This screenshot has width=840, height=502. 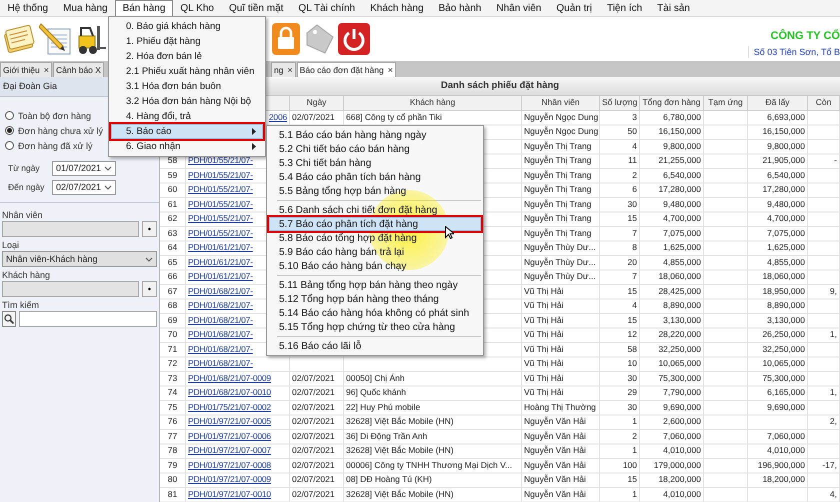 What do you see at coordinates (277, 117) in the screenshot?
I see `order-link: 2006` at bounding box center [277, 117].